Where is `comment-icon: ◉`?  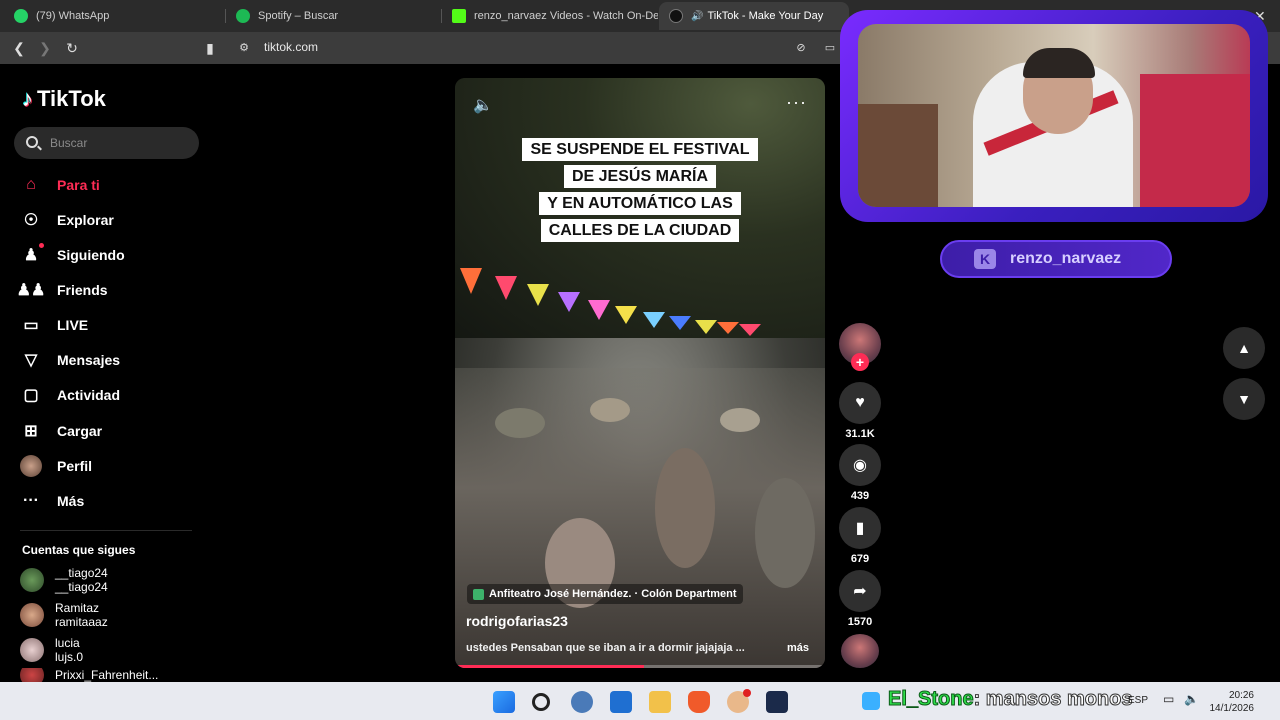
comment-icon: ◉ is located at coordinates (860, 465).